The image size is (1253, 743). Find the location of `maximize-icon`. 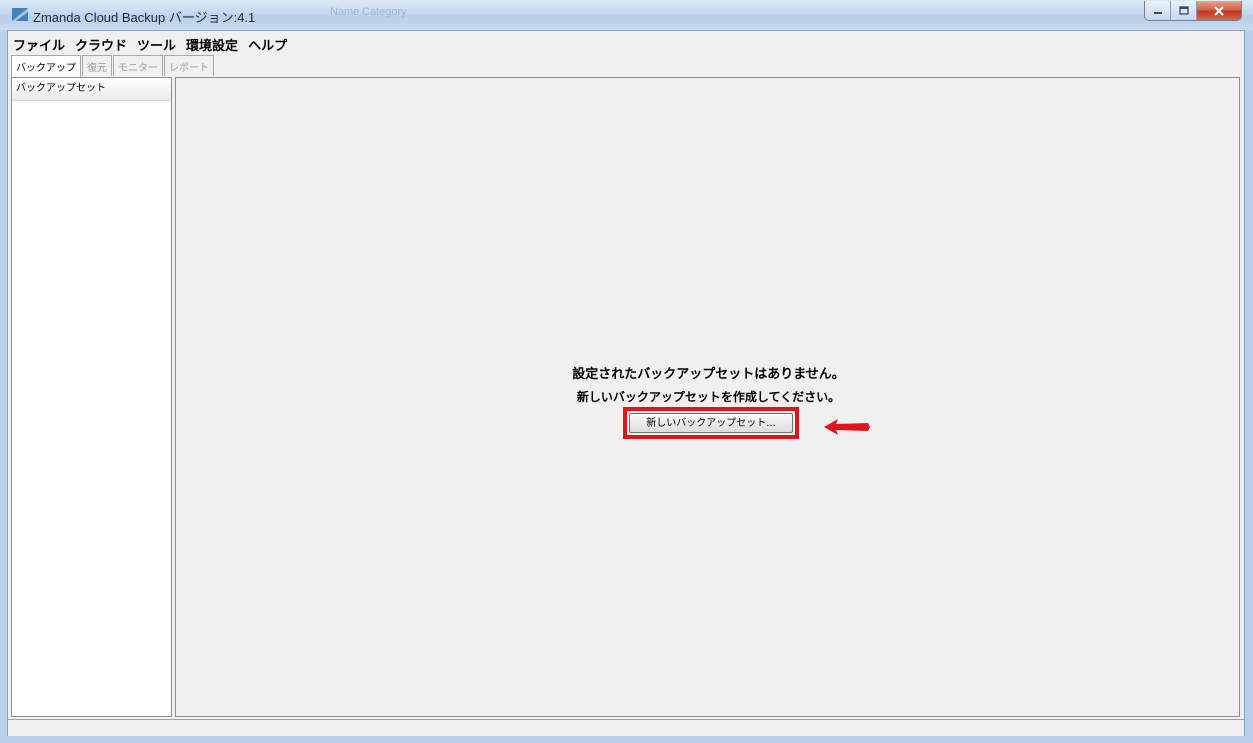

maximize-icon is located at coordinates (1183, 10).